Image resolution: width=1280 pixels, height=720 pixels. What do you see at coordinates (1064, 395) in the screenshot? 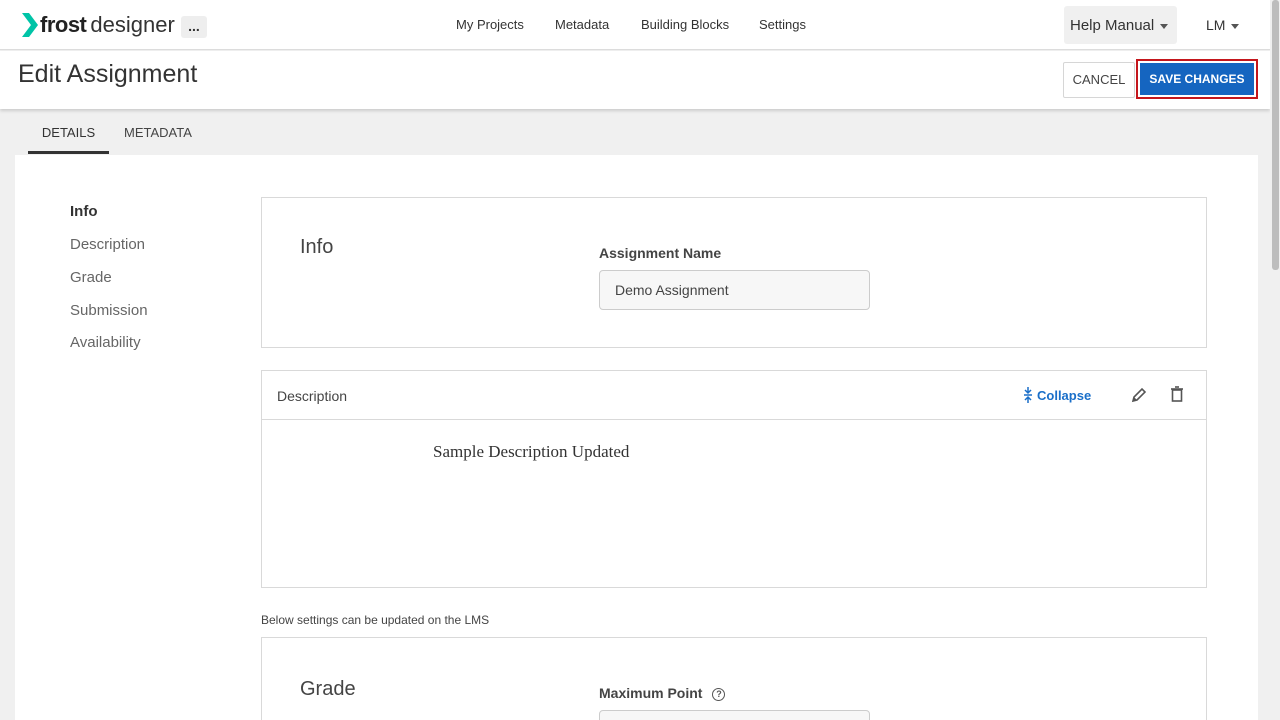
I see `collapse-label: Collapse` at bounding box center [1064, 395].